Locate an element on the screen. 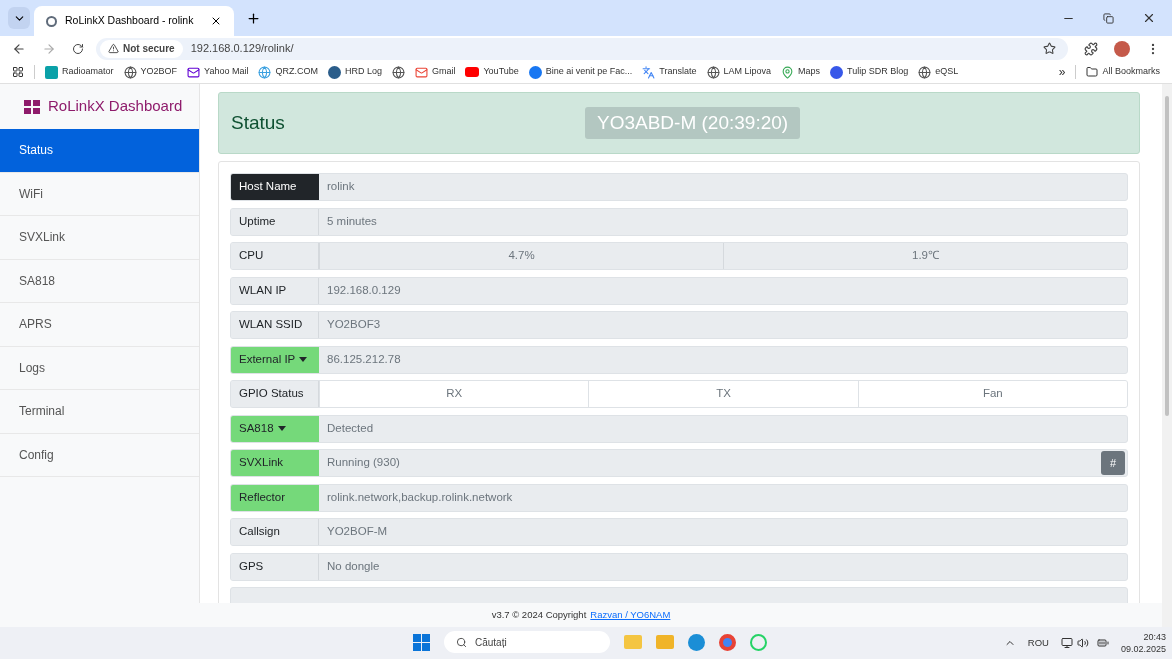 Image resolution: width=1172 pixels, height=659 pixels. more-bookmarks-button: » is located at coordinates (1062, 72).